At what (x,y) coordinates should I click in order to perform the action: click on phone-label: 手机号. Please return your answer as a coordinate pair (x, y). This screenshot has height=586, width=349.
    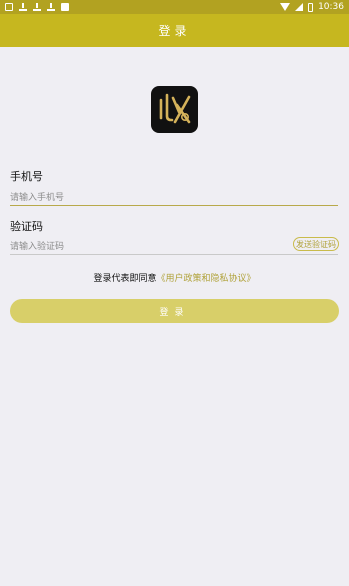
    Looking at the image, I should click on (26, 176).